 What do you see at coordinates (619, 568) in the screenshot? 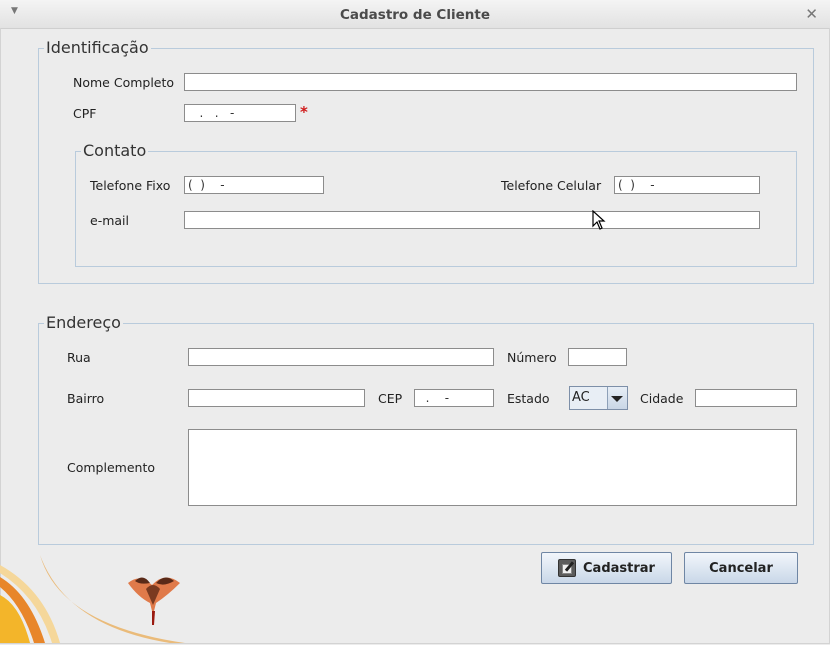
I see `cadastrar-button-label: Cadastrar` at bounding box center [619, 568].